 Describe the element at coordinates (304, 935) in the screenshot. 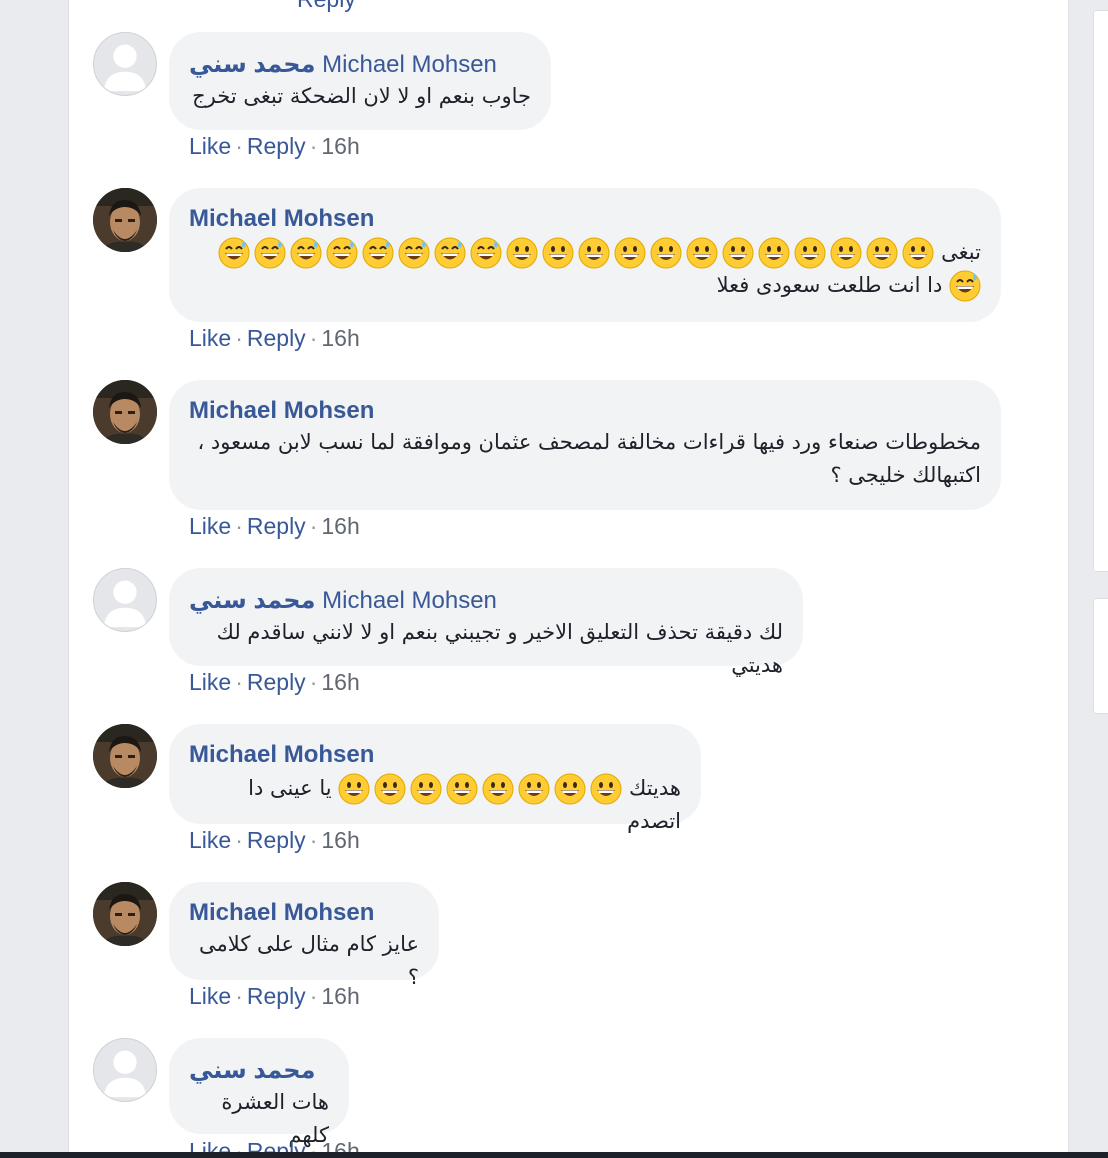

I see `comment-bubble: Michael Mohsen عايز كام مثال على كلامى ؟` at that location.